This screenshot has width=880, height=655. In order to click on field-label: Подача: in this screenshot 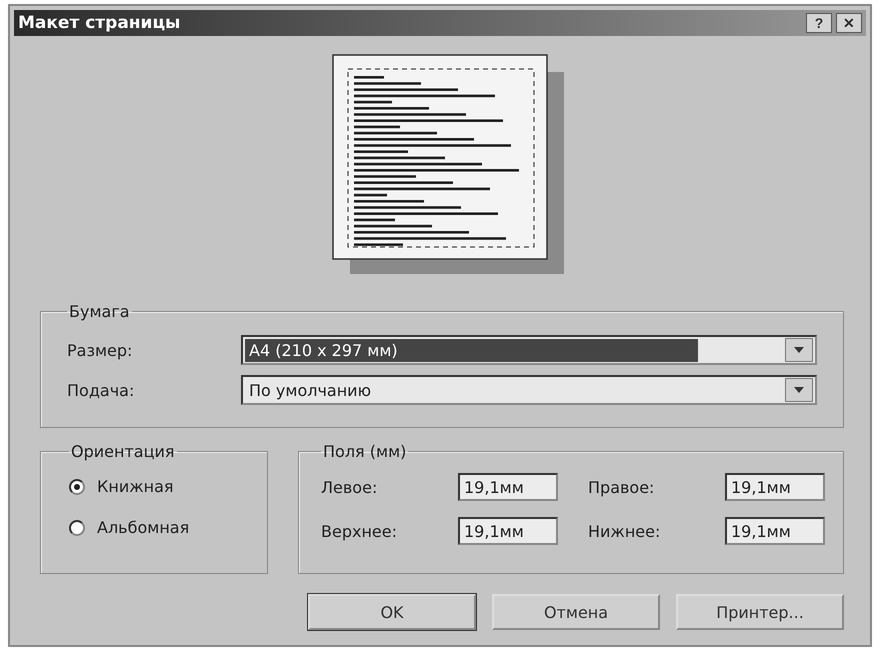, I will do `click(101, 390)`.